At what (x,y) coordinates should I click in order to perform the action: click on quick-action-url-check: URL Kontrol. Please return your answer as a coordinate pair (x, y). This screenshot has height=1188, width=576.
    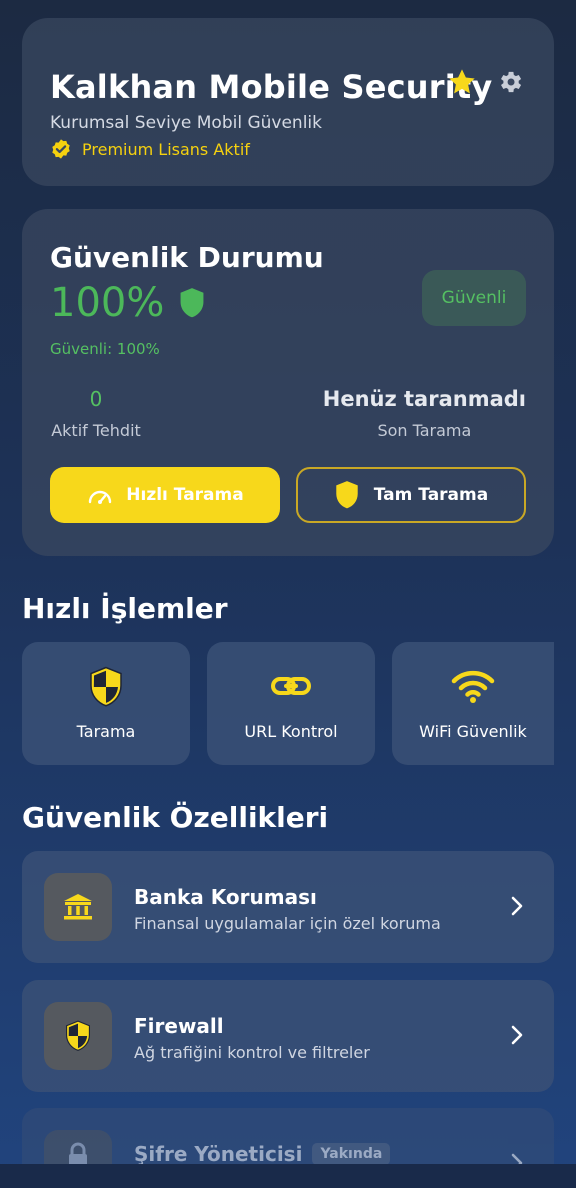
    Looking at the image, I should click on (291, 703).